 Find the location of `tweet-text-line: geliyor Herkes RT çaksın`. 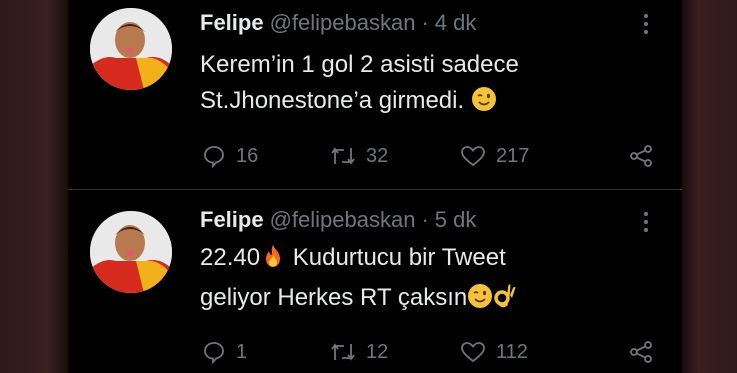

tweet-text-line: geliyor Herkes RT çaksın is located at coordinates (334, 297).